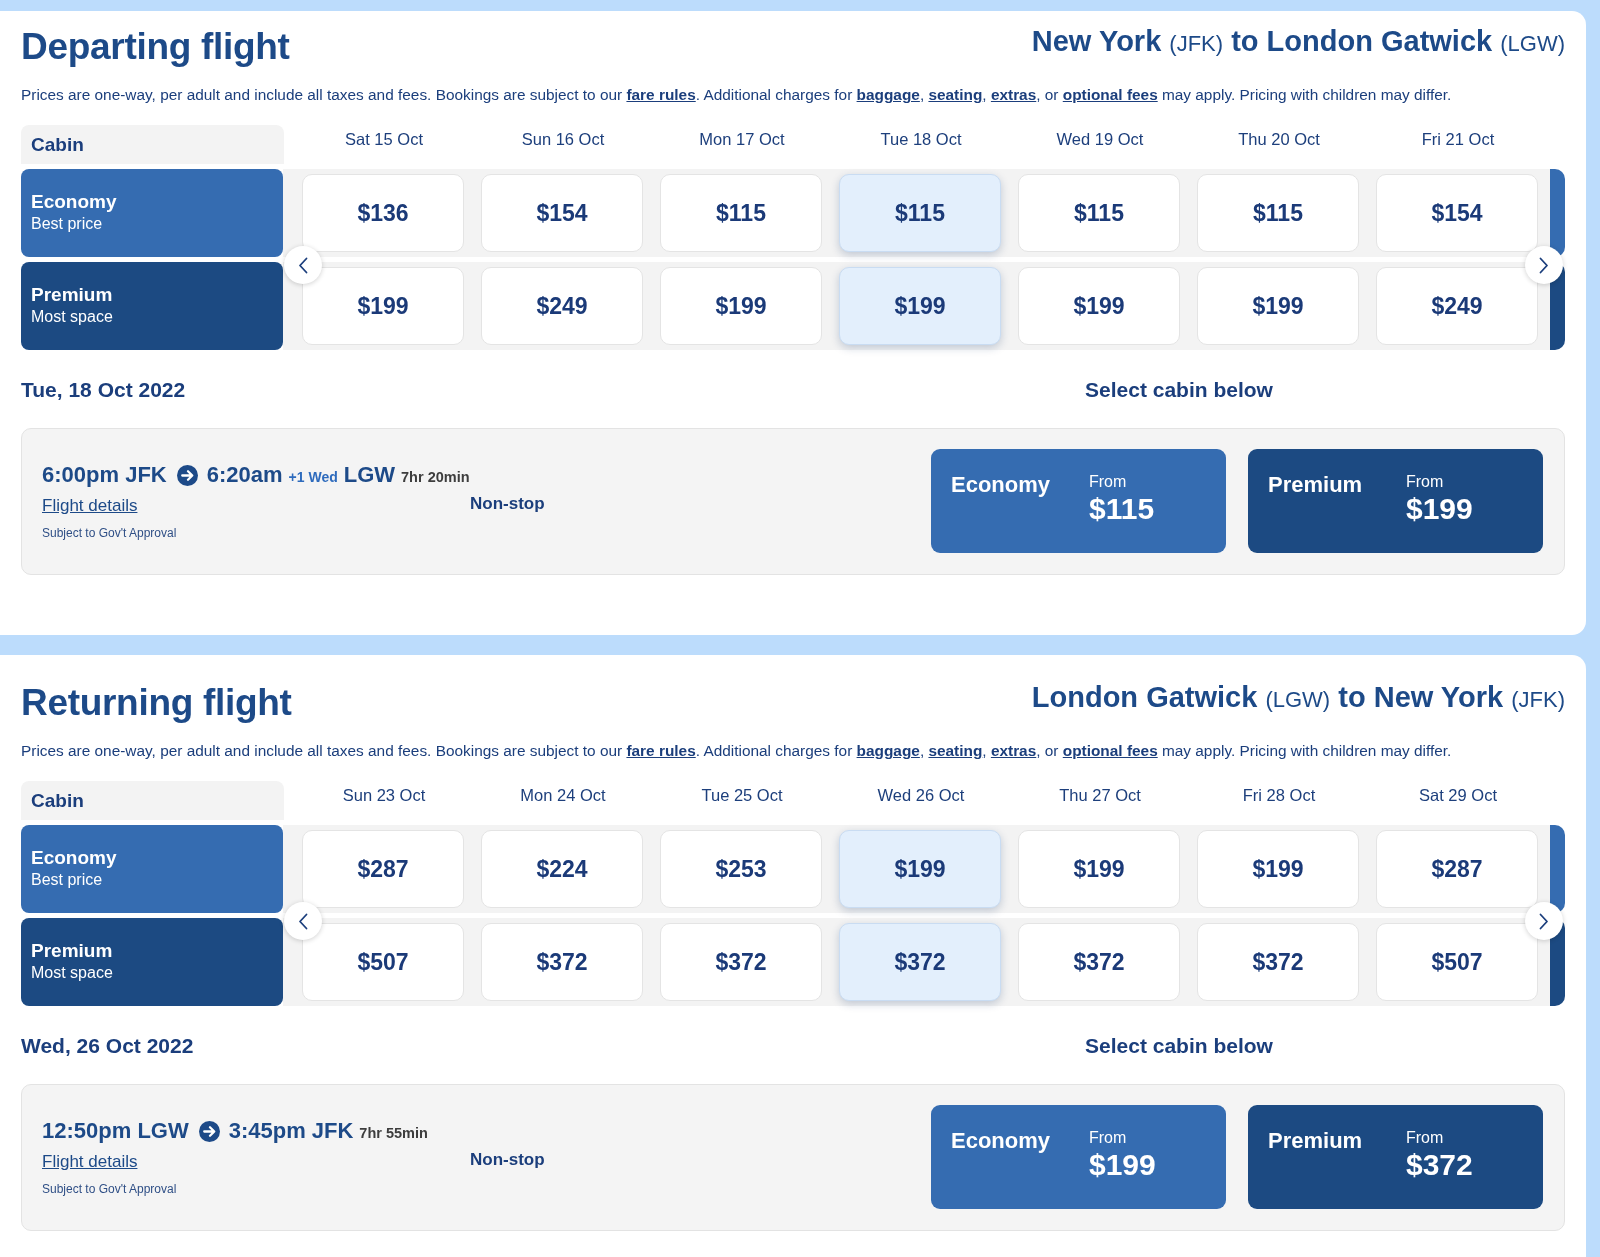 The image size is (1600, 1257). What do you see at coordinates (393, 1133) in the screenshot?
I see `flight-duration: 7hr 55min` at bounding box center [393, 1133].